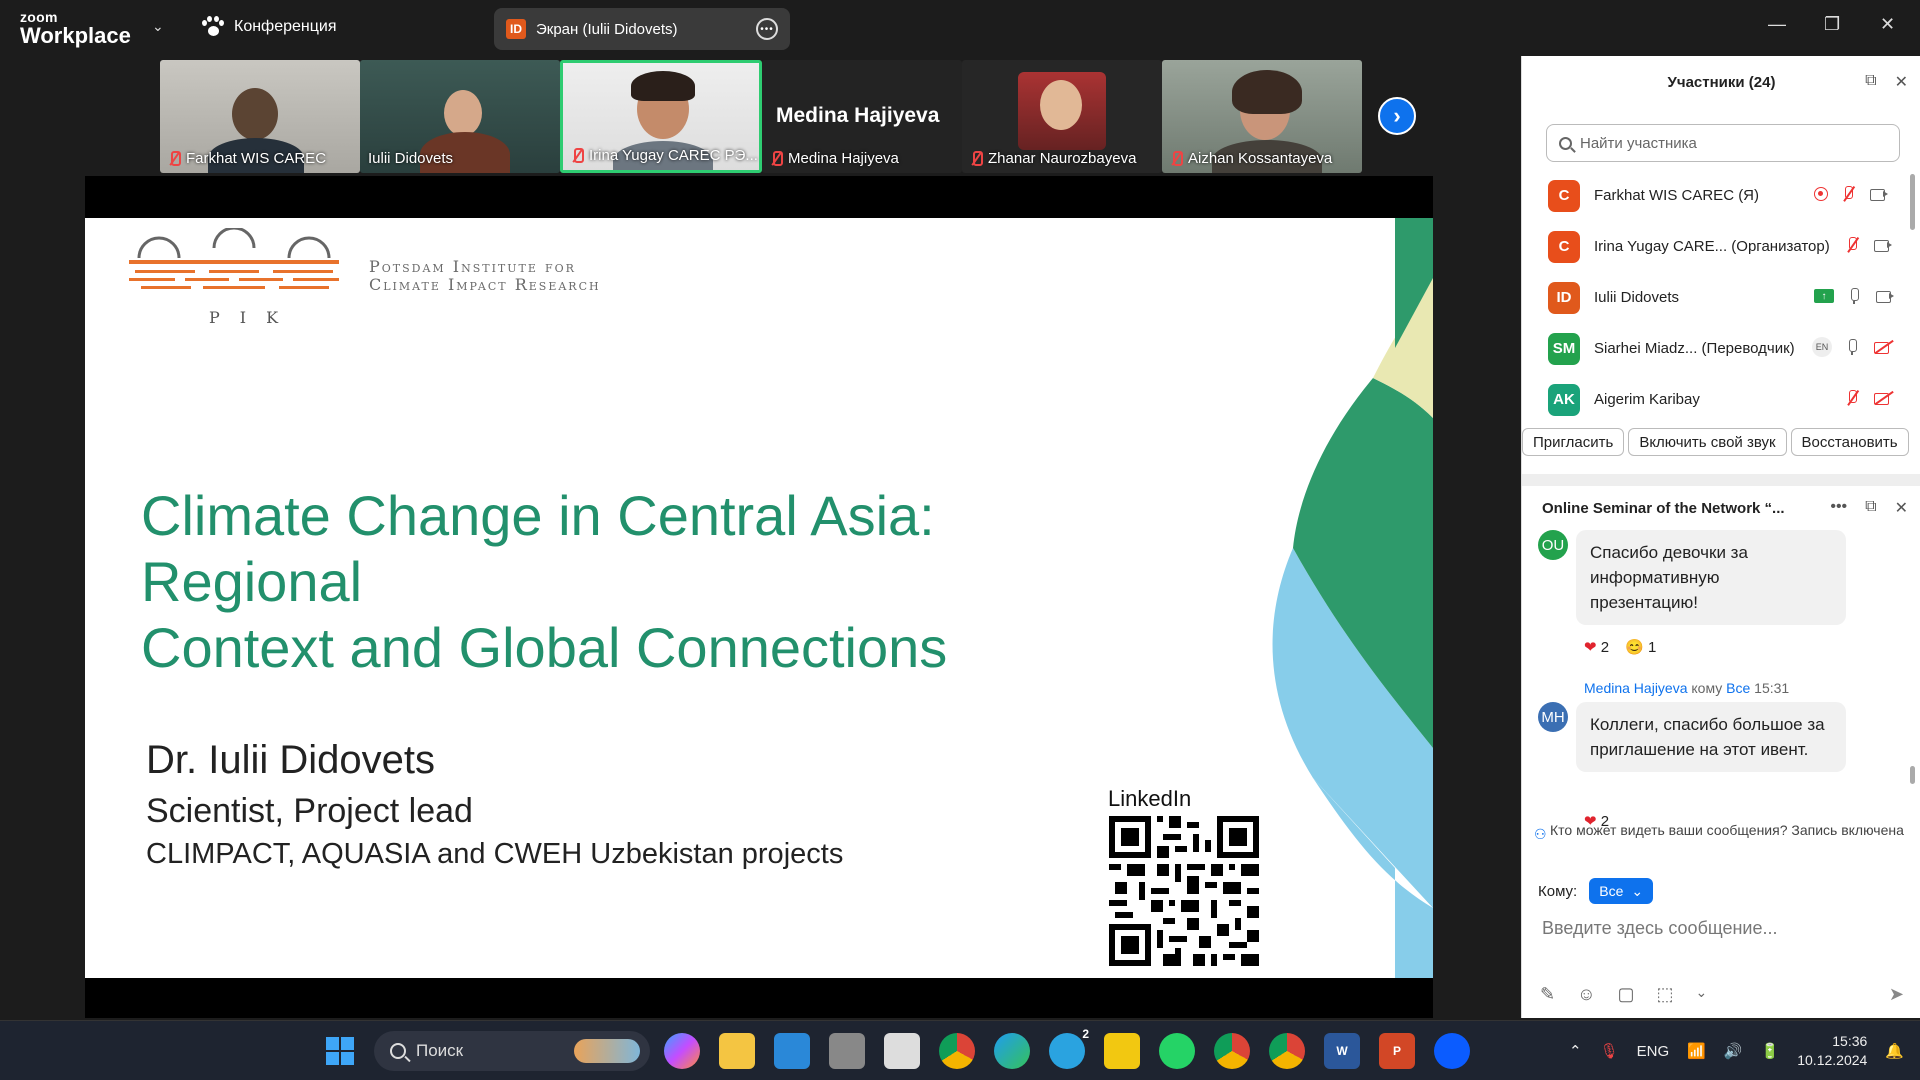  I want to click on reactions: ❤ 2 😊 1, so click(1620, 647).